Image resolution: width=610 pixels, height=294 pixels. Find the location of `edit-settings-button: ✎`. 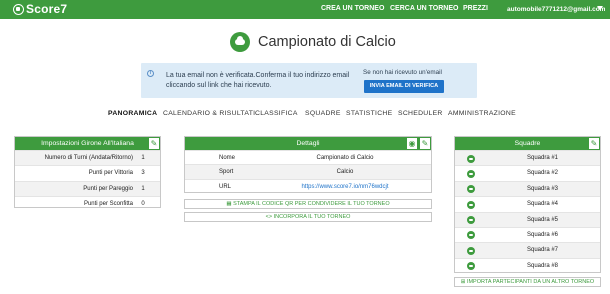

edit-settings-button: ✎ is located at coordinates (154, 143).